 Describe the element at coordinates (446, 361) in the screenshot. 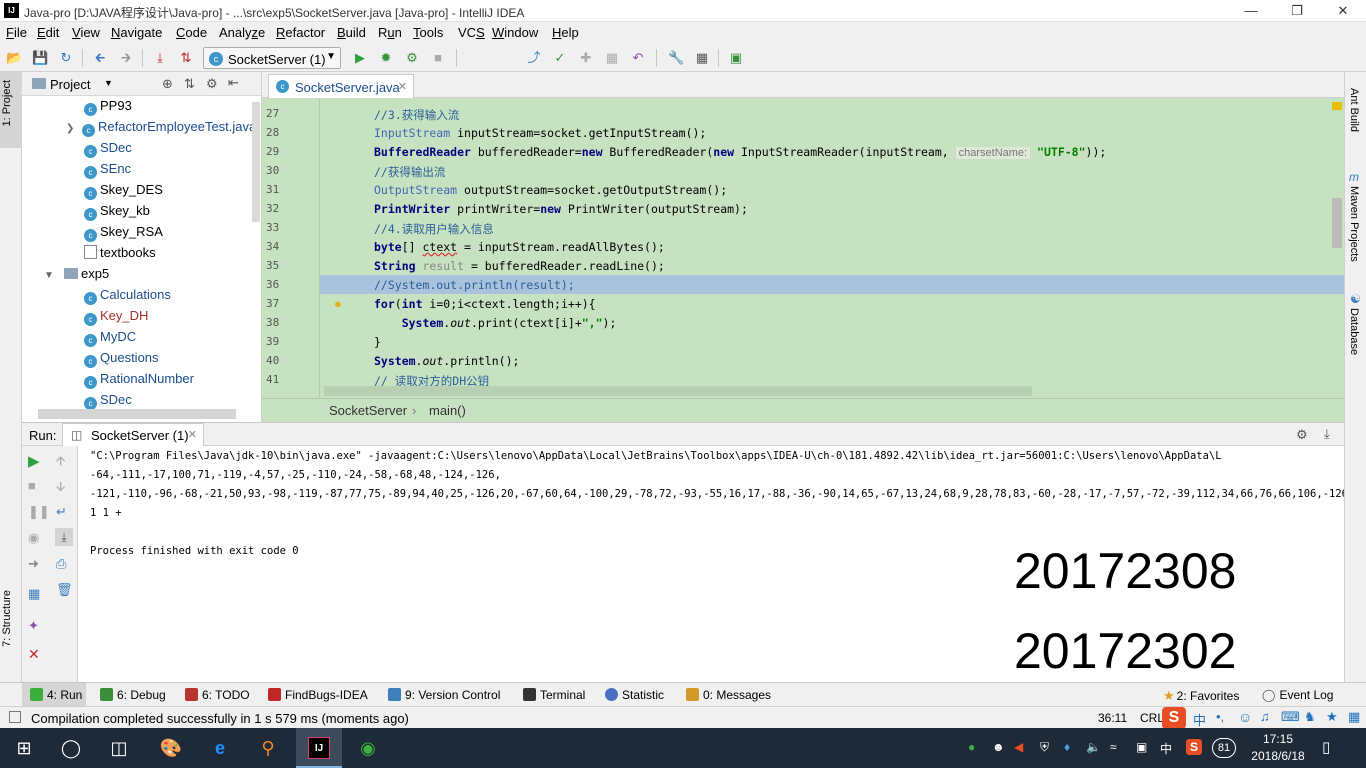

I see `code-line-40: System.out.println();` at that location.